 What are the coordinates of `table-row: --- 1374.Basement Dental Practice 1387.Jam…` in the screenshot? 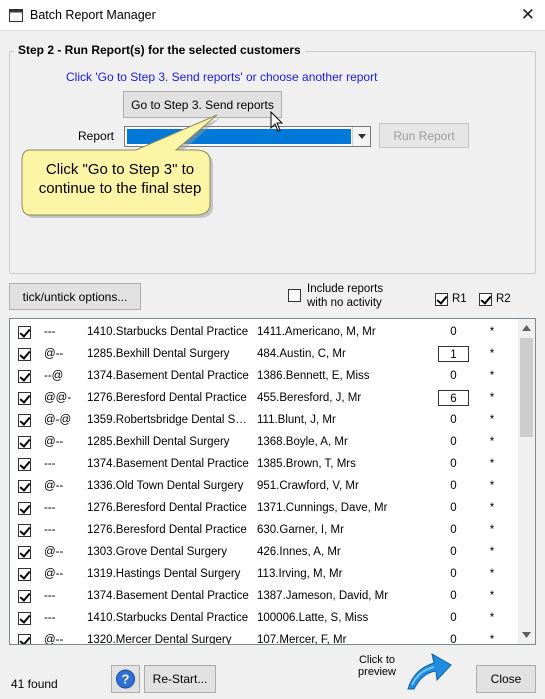 It's located at (265, 596).